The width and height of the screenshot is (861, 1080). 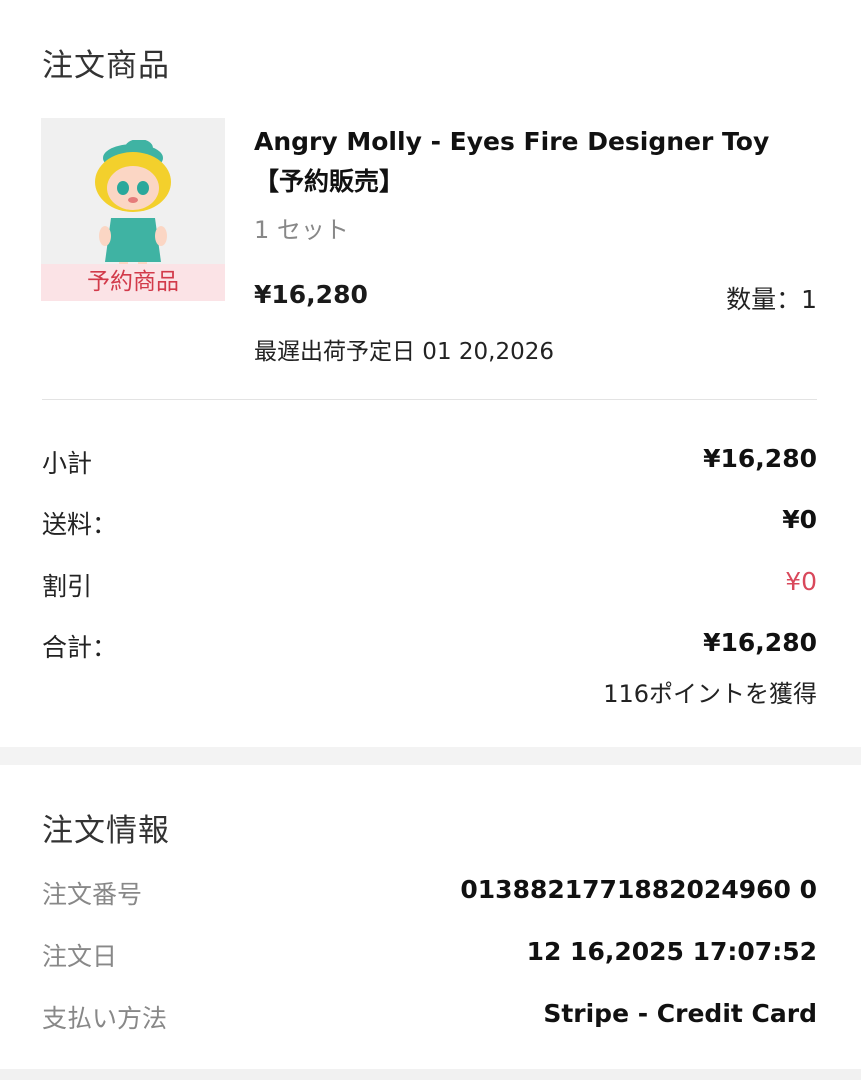 What do you see at coordinates (638, 889) in the screenshot?
I see `order-number-value: 0138821771882024960 0` at bounding box center [638, 889].